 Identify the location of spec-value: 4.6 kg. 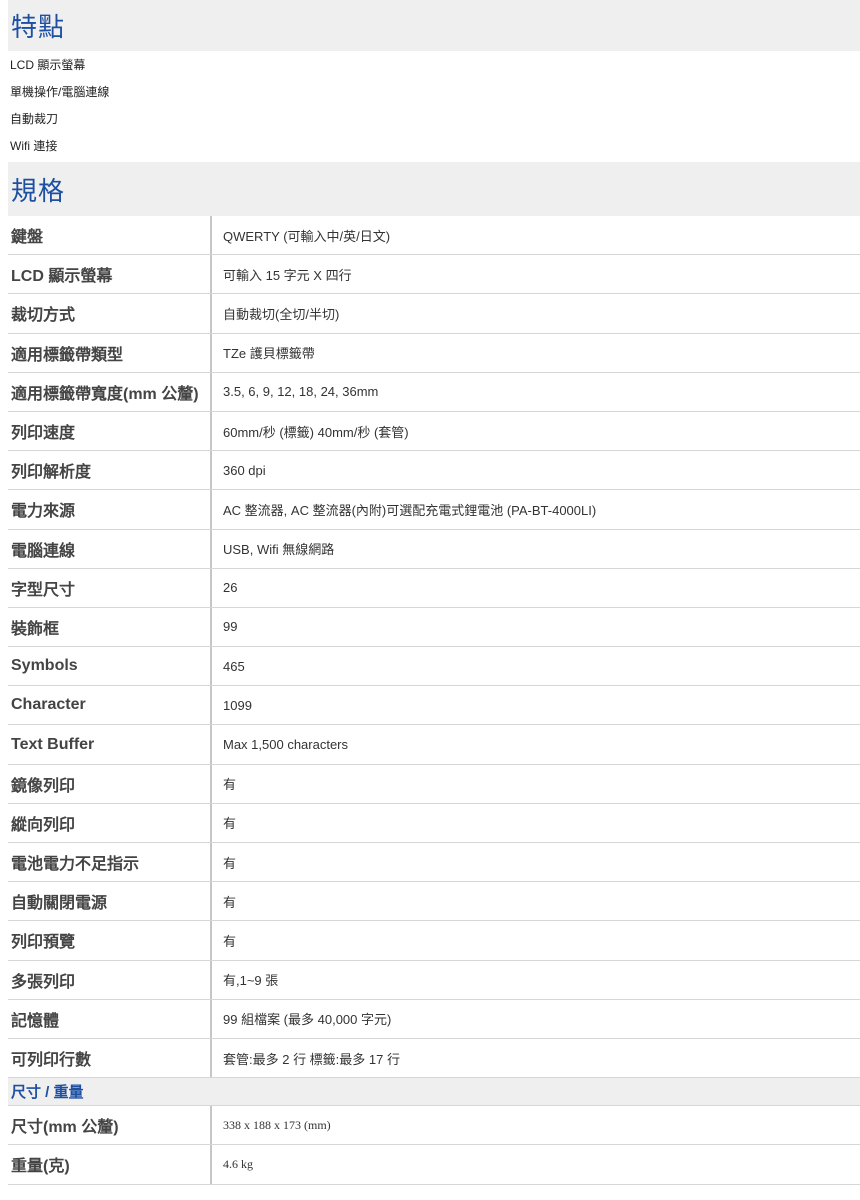
(238, 1163).